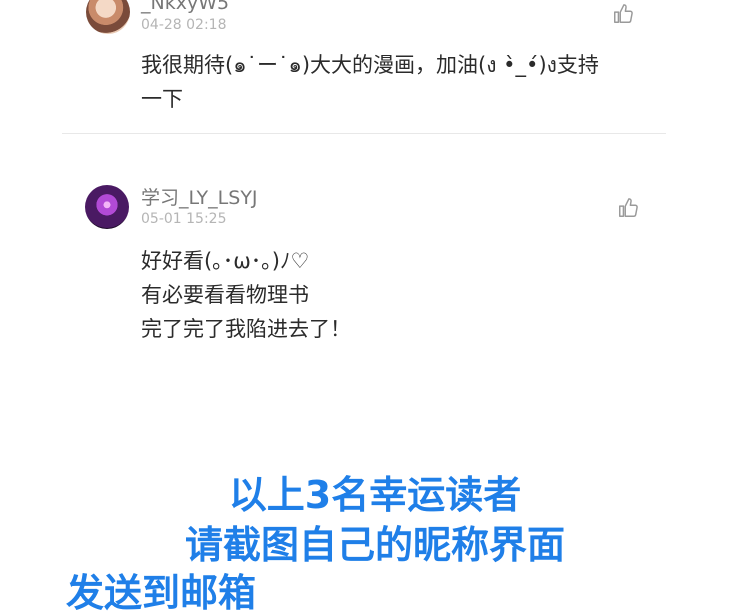 The height and width of the screenshot is (616, 750). Describe the element at coordinates (162, 99) in the screenshot. I see `comment-line: 一下` at that location.